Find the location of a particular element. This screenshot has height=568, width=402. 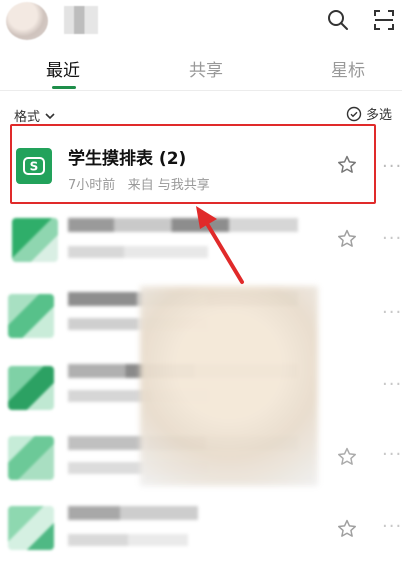

divider is located at coordinates (201, 90).